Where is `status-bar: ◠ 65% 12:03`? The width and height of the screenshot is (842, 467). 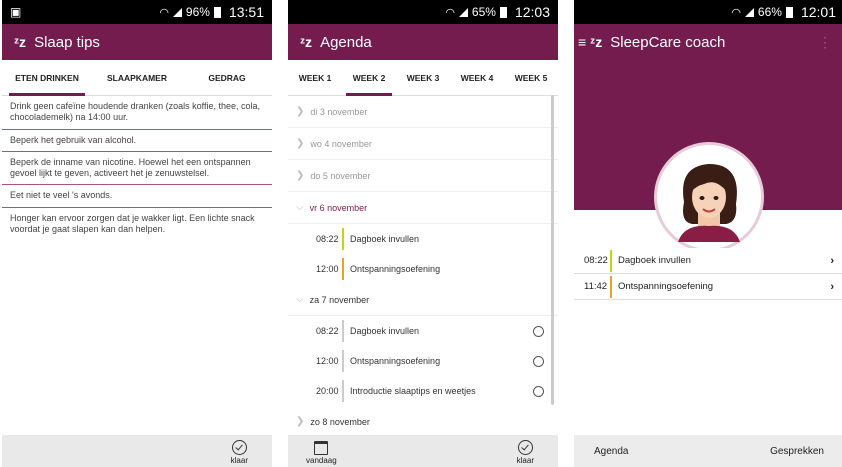
status-bar: ◠ 65% 12:03 is located at coordinates (423, 12).